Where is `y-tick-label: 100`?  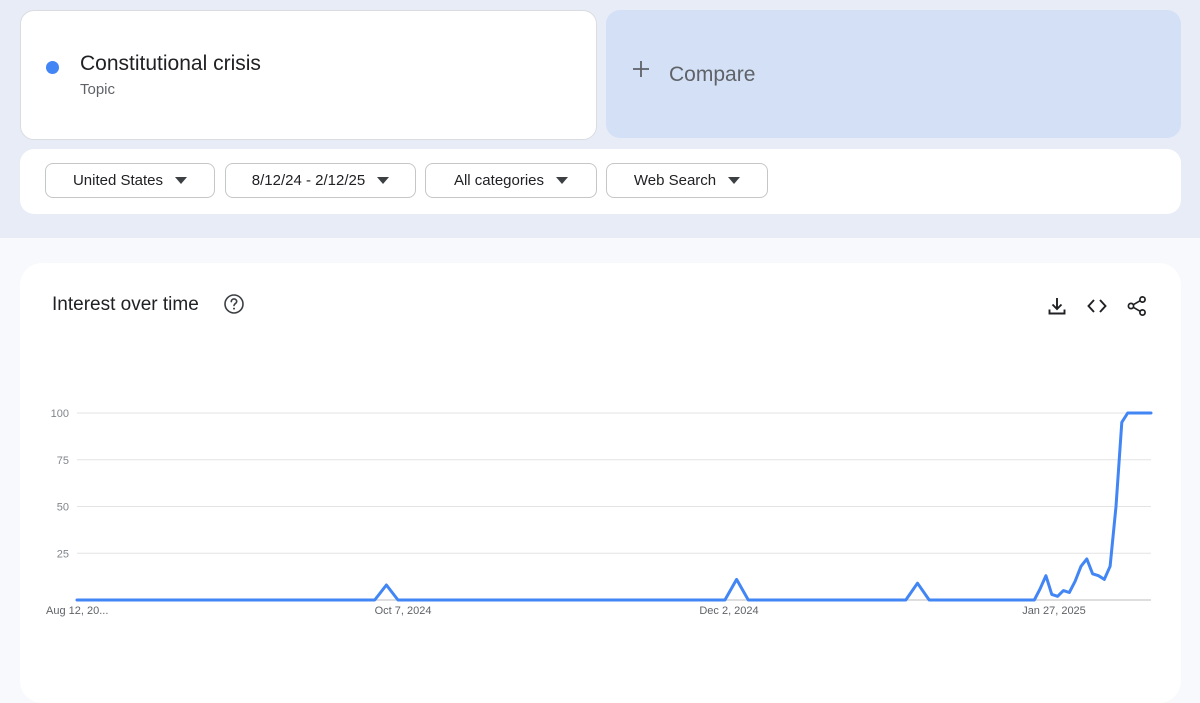
y-tick-label: 100 is located at coordinates (60, 414).